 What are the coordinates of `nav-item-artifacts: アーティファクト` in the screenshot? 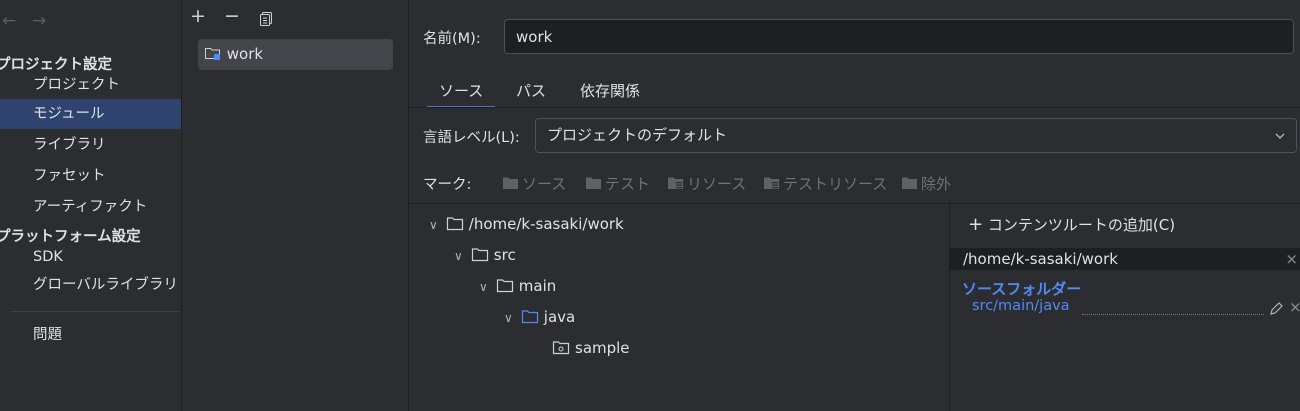 It's located at (90, 207).